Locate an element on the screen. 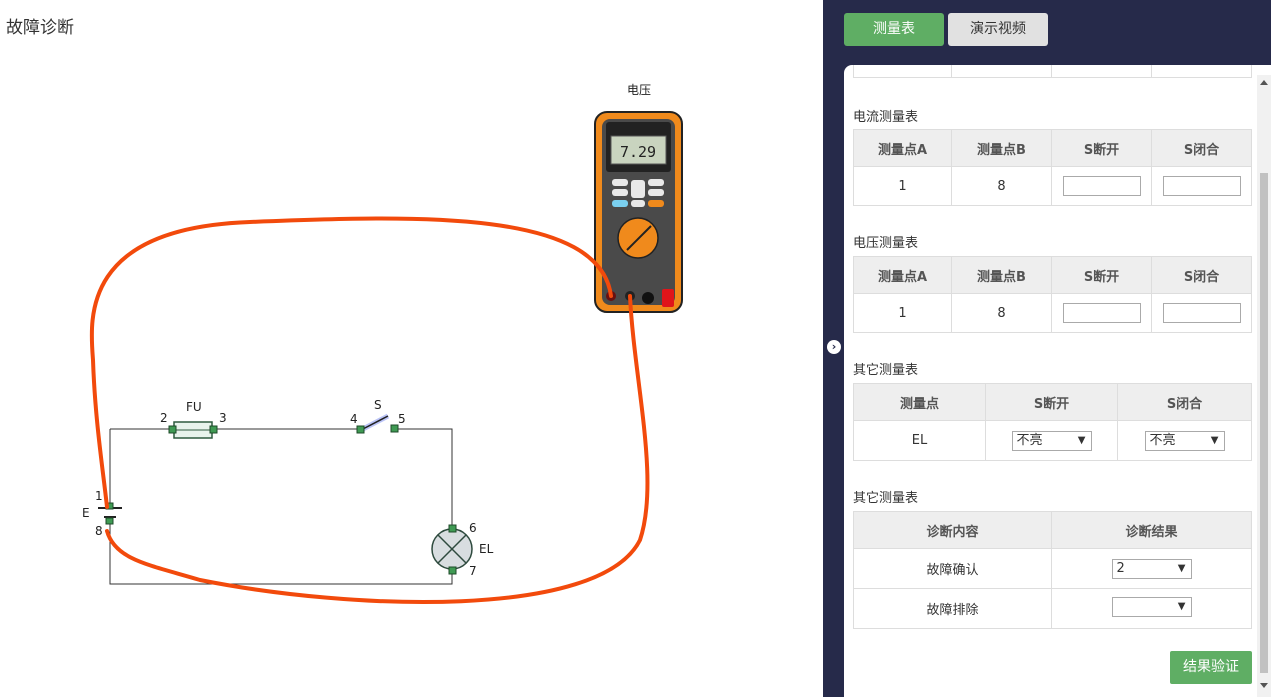 Image resolution: width=1271 pixels, height=697 pixels. battery-e: E is located at coordinates (102, 513).